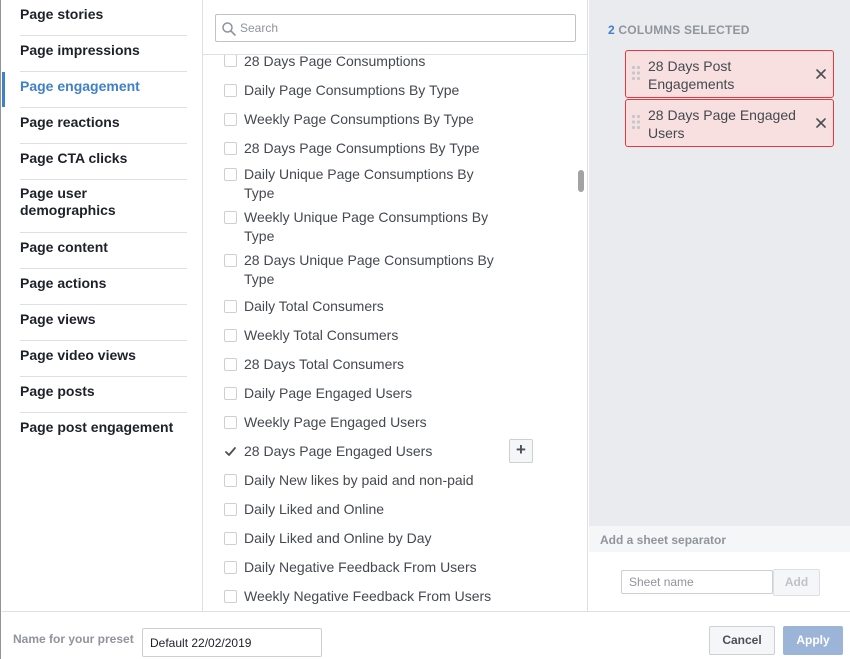 The height and width of the screenshot is (659, 850). I want to click on item-label: 28 Days Page Consumptions, so click(335, 62).